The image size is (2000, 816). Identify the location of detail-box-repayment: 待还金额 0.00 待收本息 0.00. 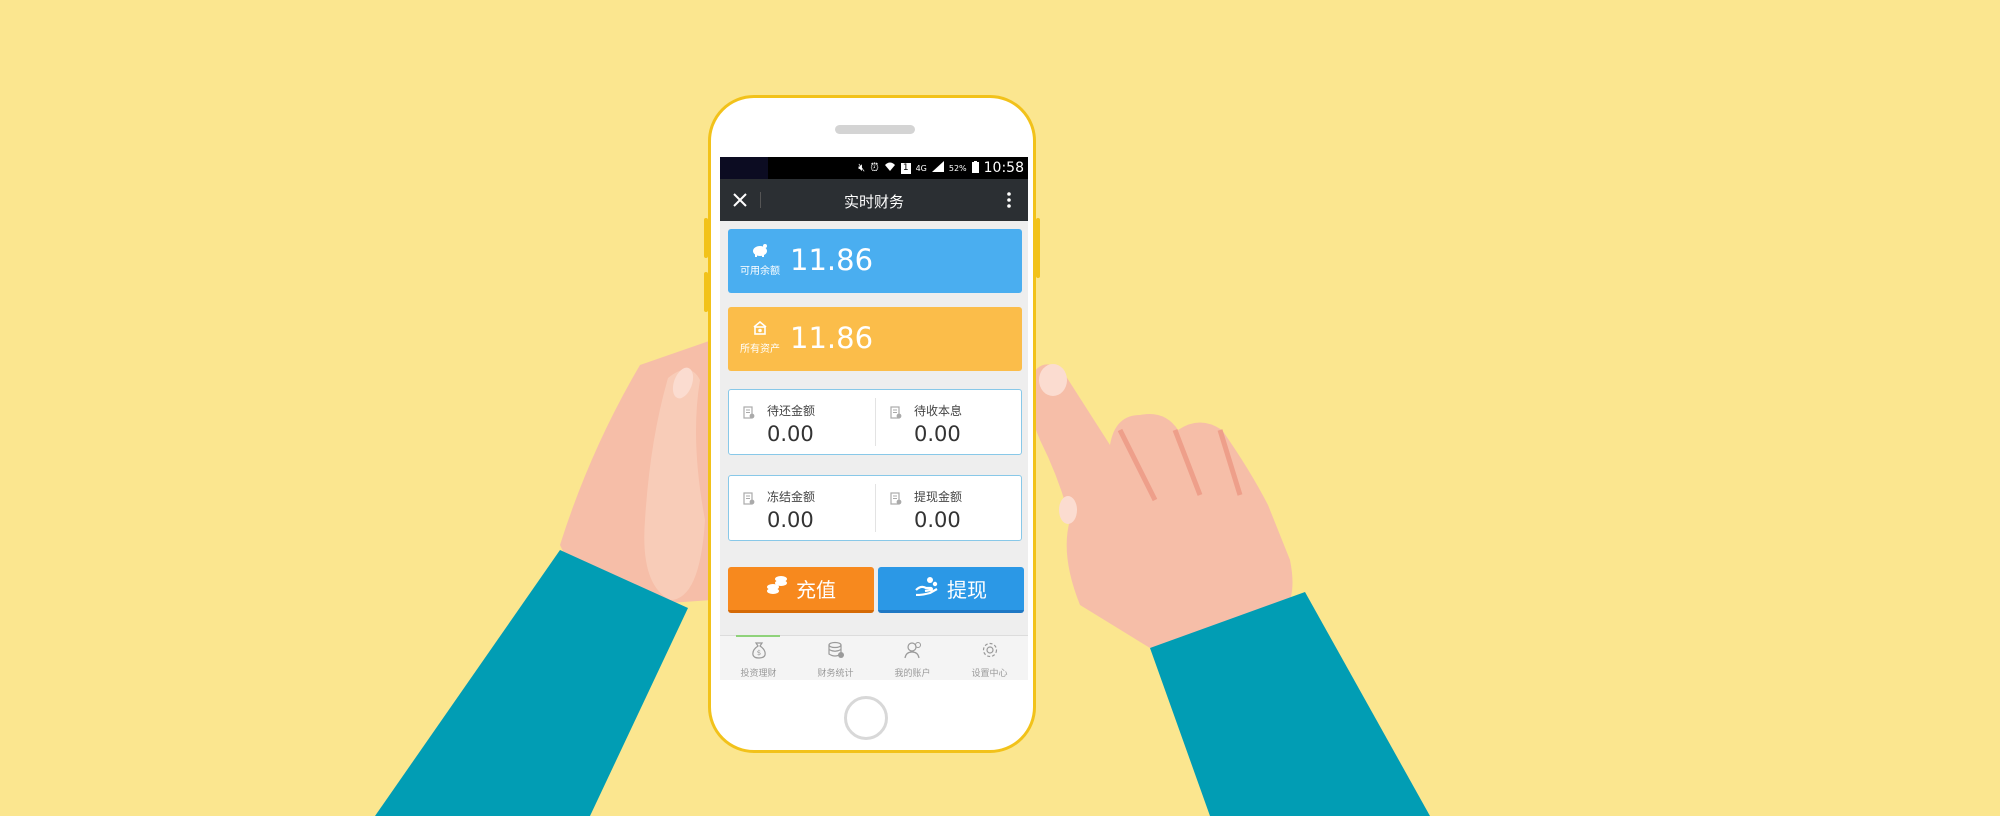
(875, 422).